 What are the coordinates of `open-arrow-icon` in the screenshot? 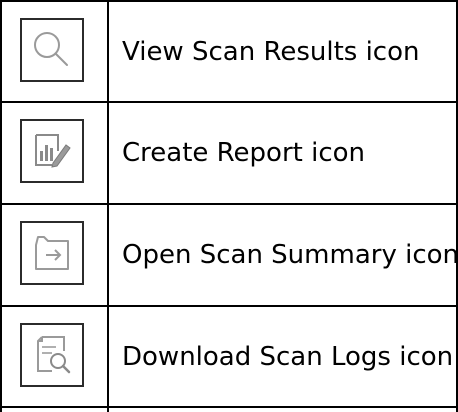 It's located at (52, 253).